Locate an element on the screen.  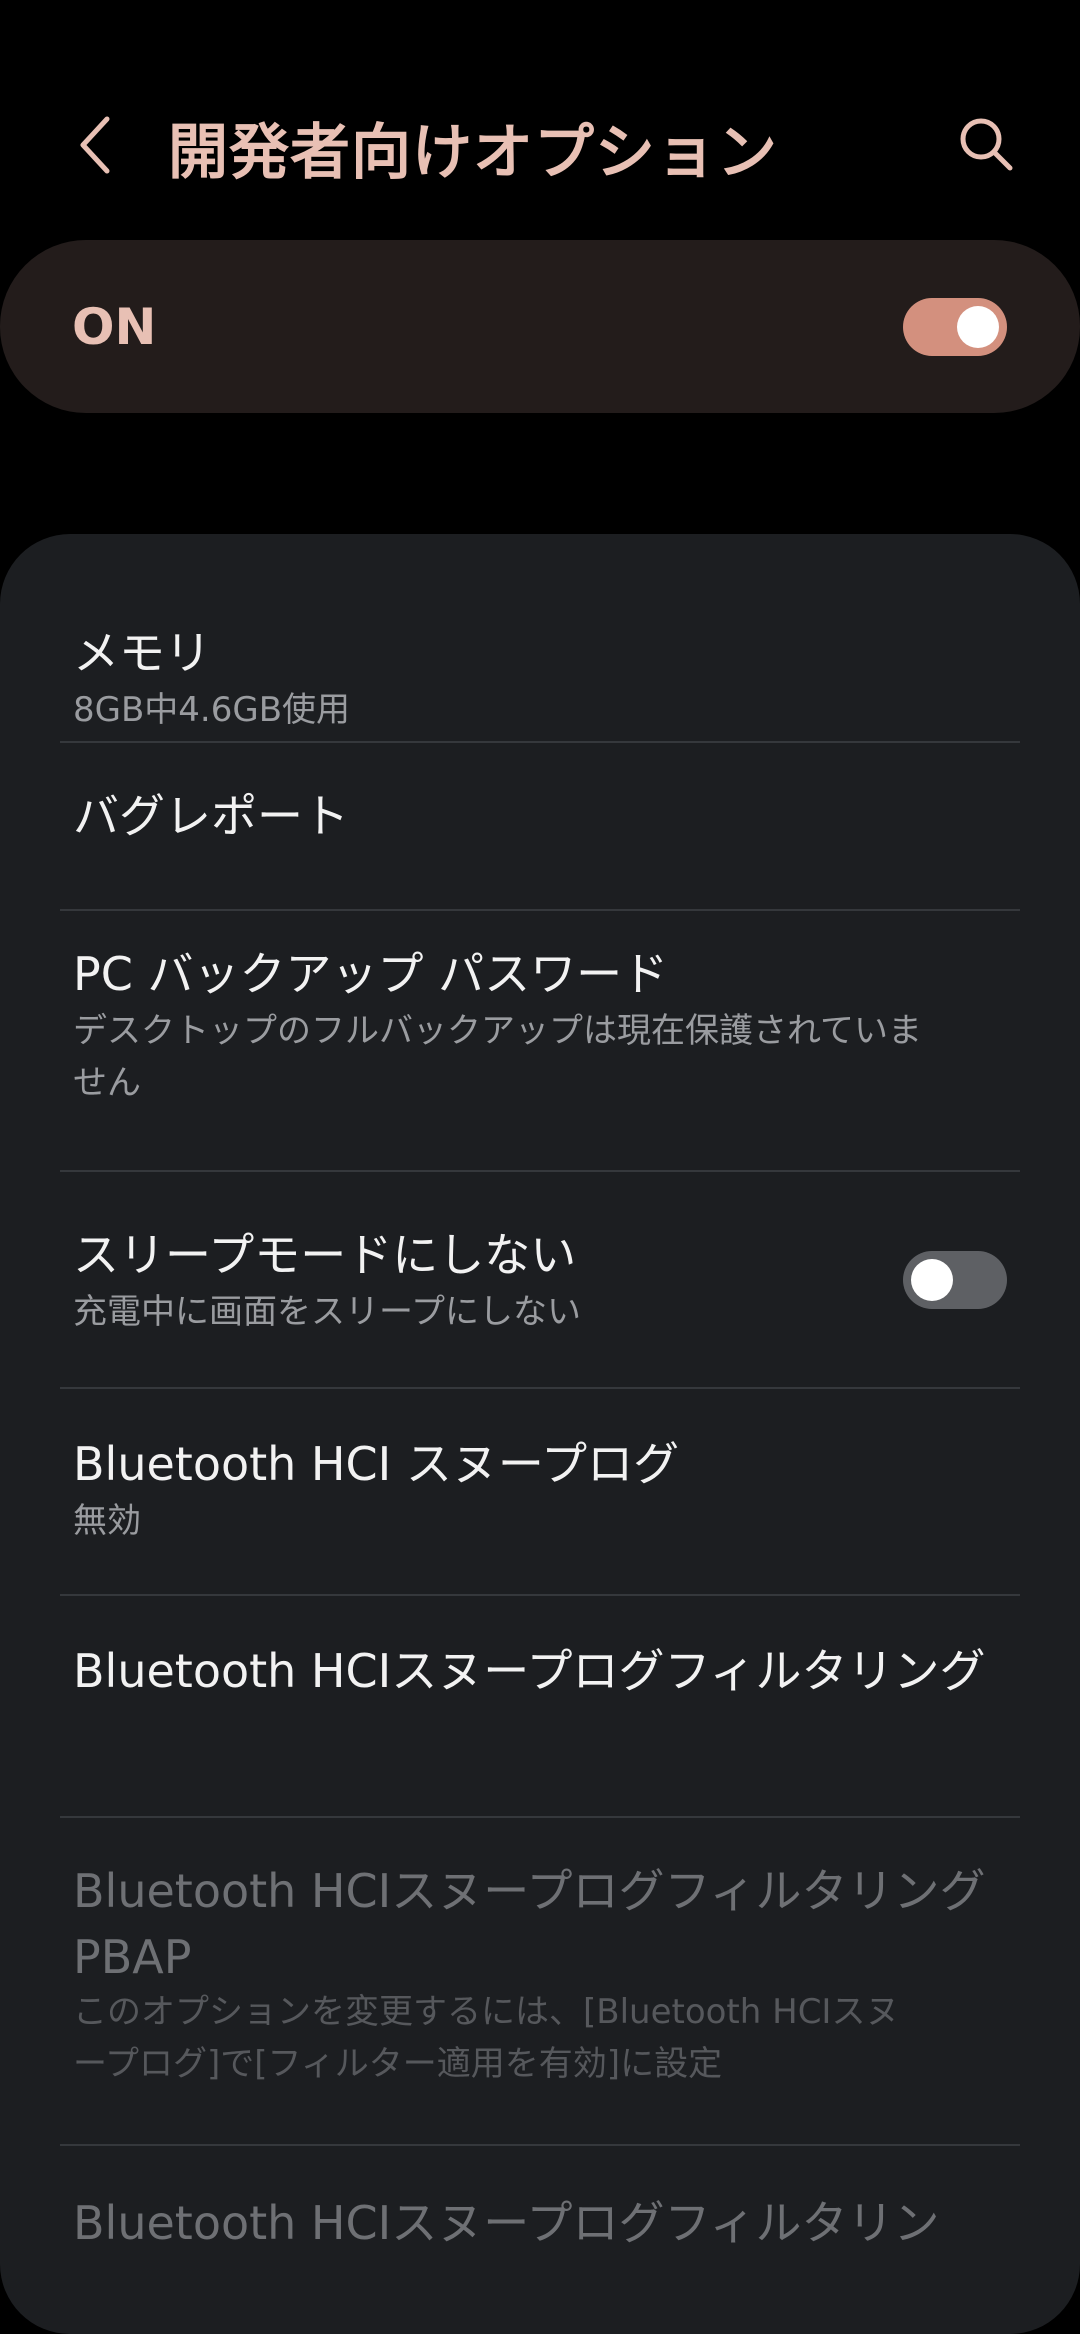
setting-bug-report: バグレポート is located at coordinates (540, 825).